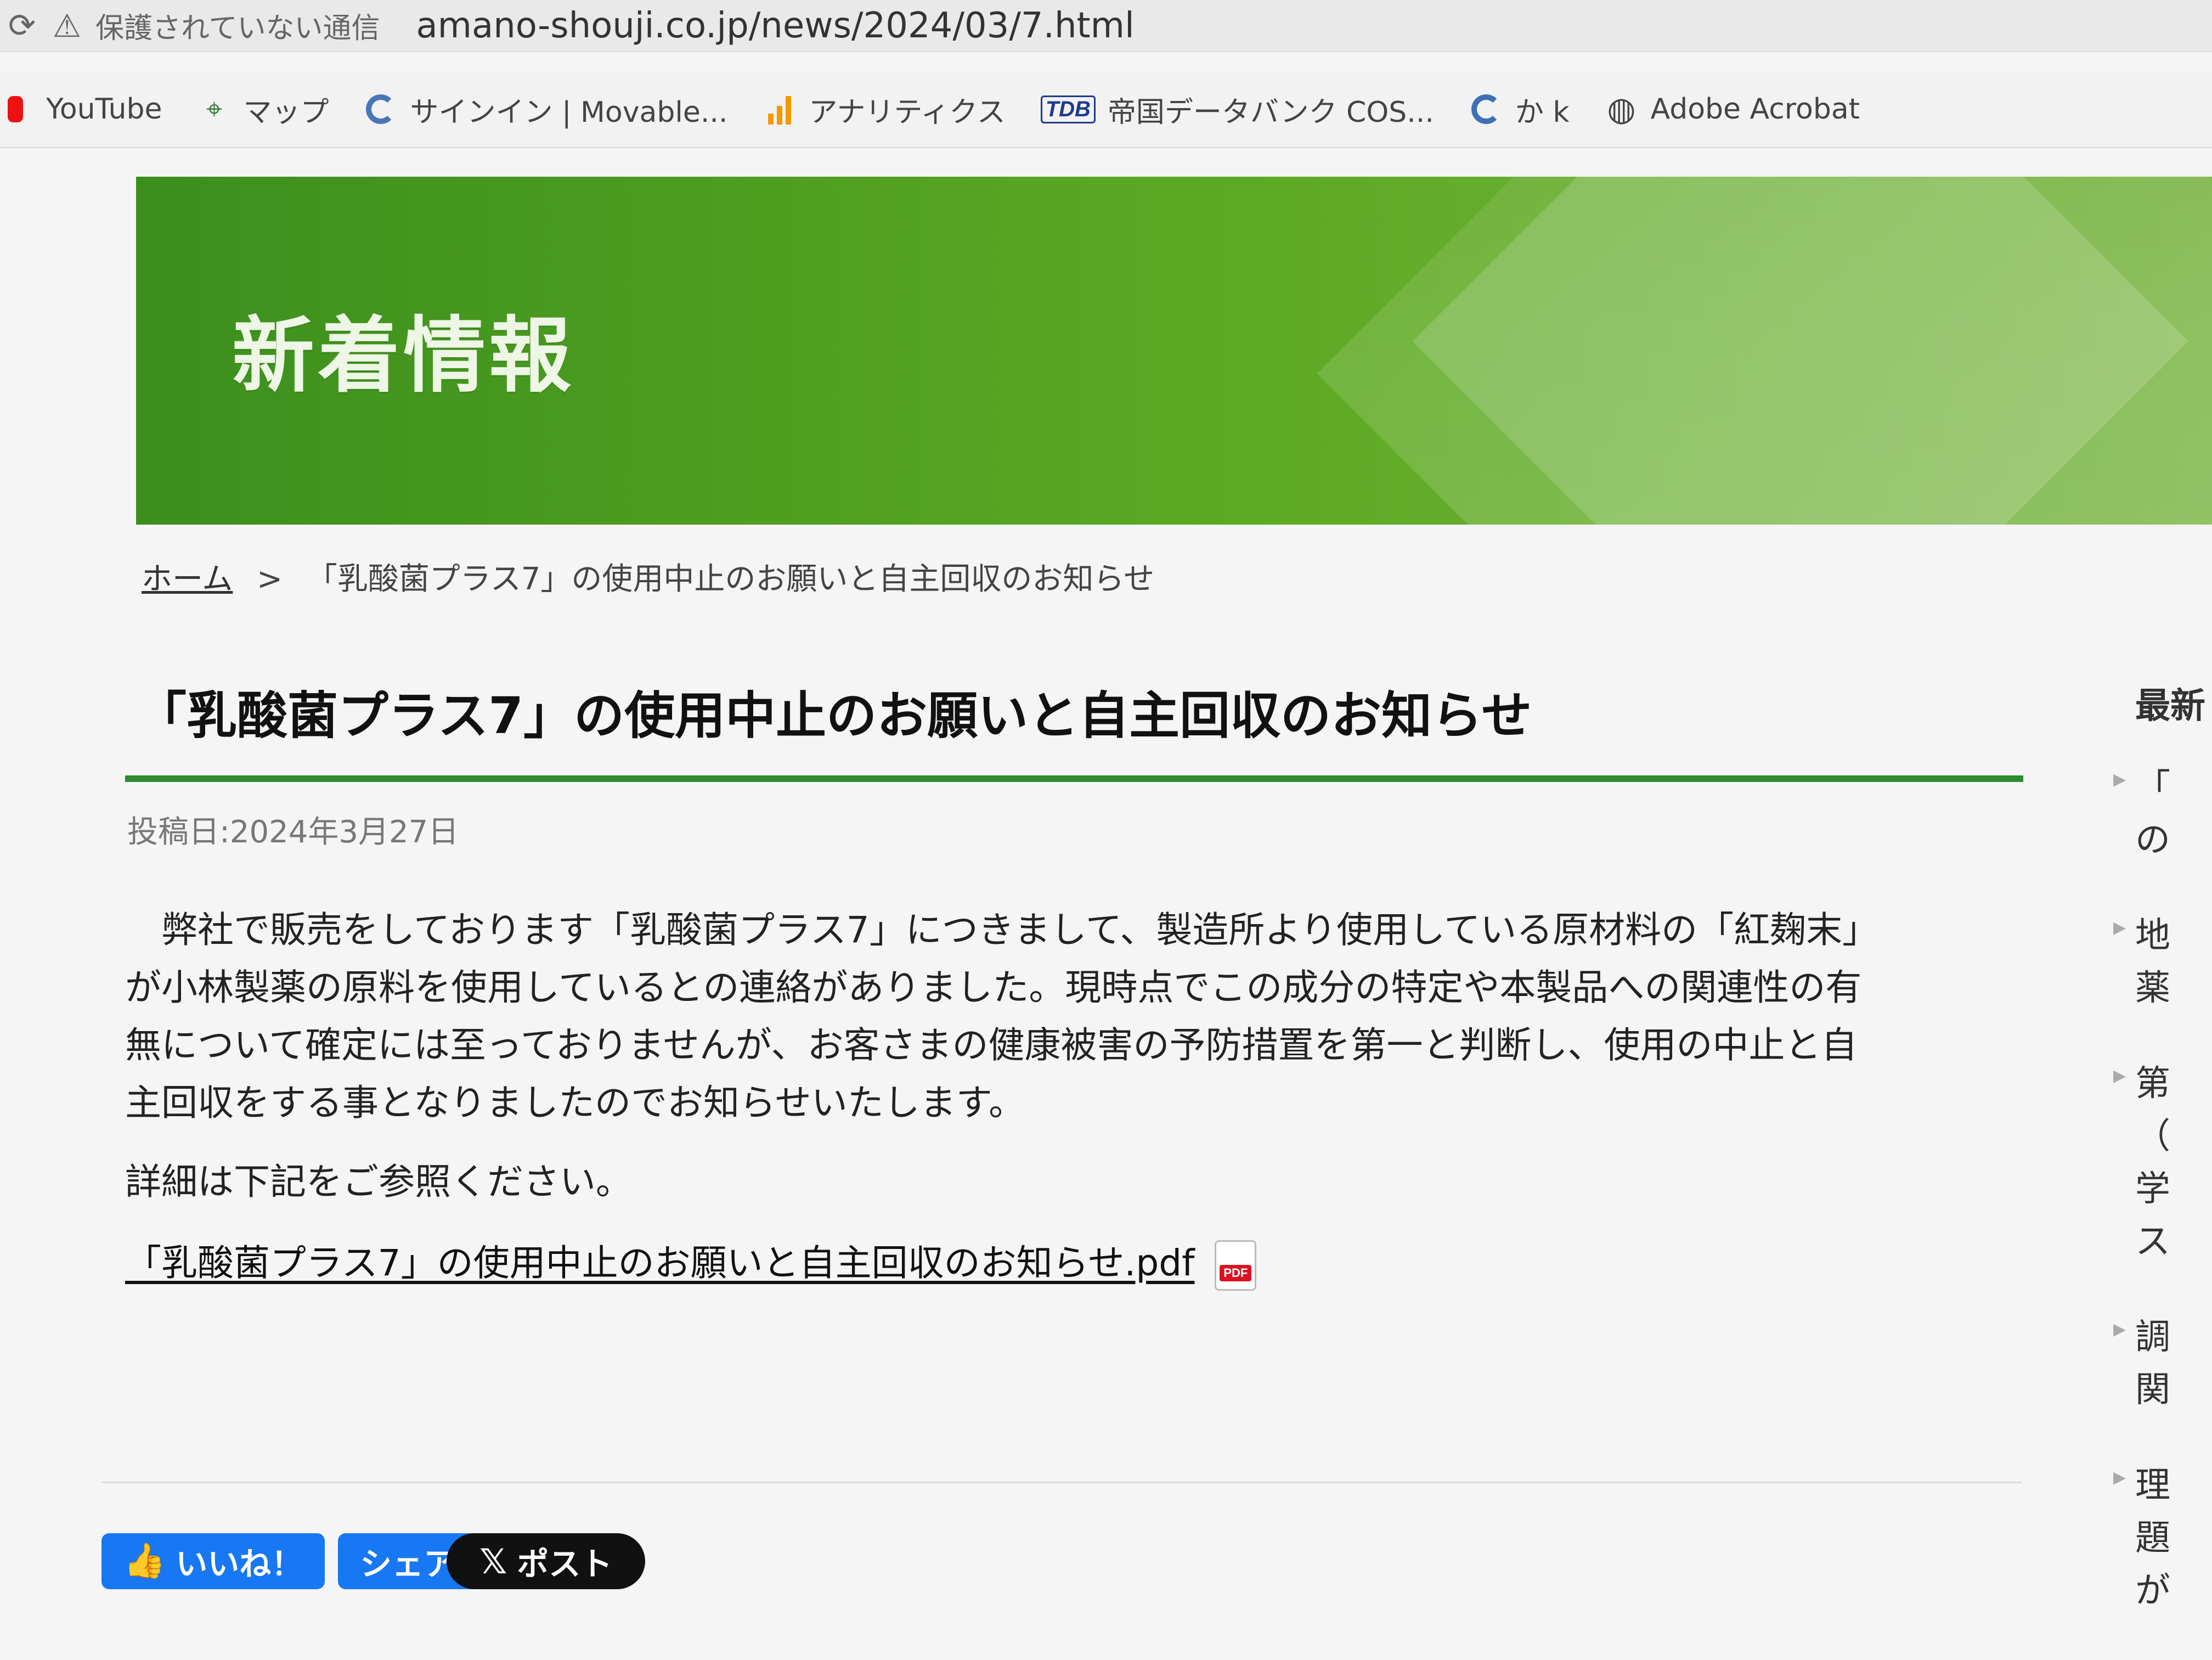  What do you see at coordinates (1486, 109) in the screenshot?
I see `loading-icon` at bounding box center [1486, 109].